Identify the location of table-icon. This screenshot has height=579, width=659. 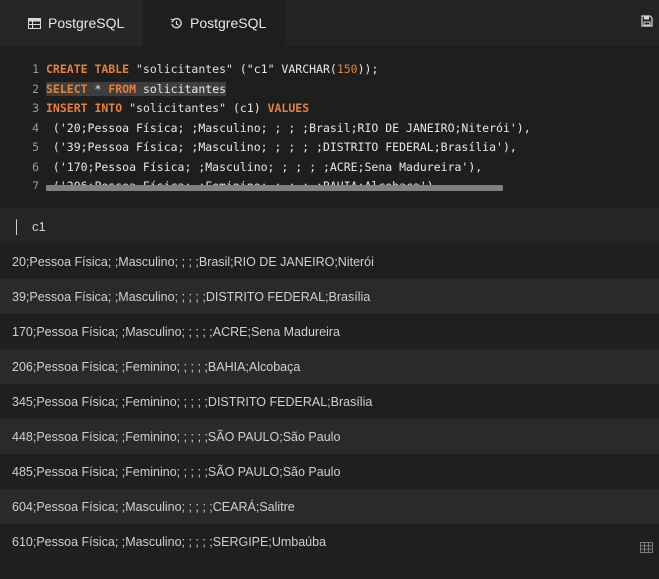
(34, 23).